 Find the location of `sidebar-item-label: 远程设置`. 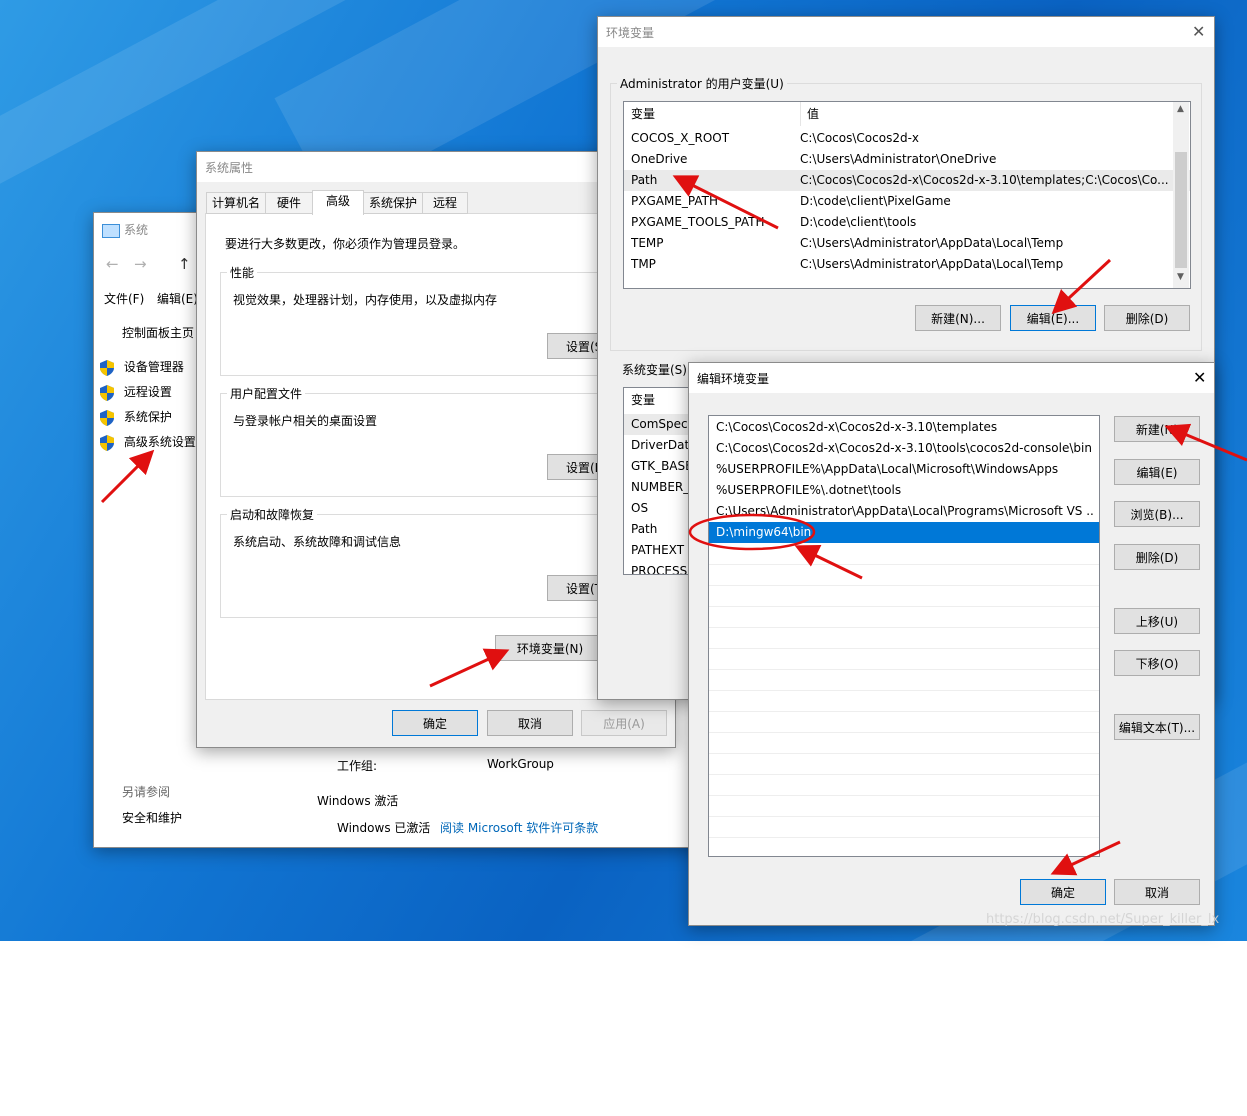

sidebar-item-label: 远程设置 is located at coordinates (147, 392).